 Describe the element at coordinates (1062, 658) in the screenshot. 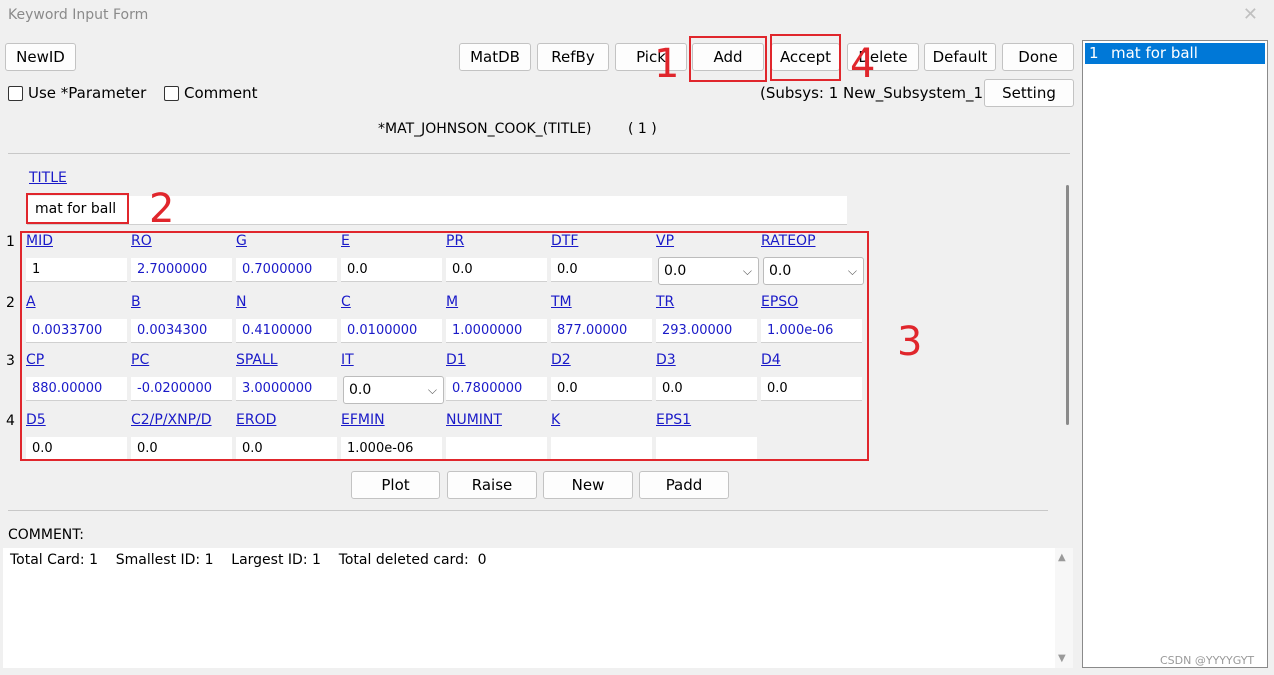

I see `scroll-down-icon: ▼` at that location.